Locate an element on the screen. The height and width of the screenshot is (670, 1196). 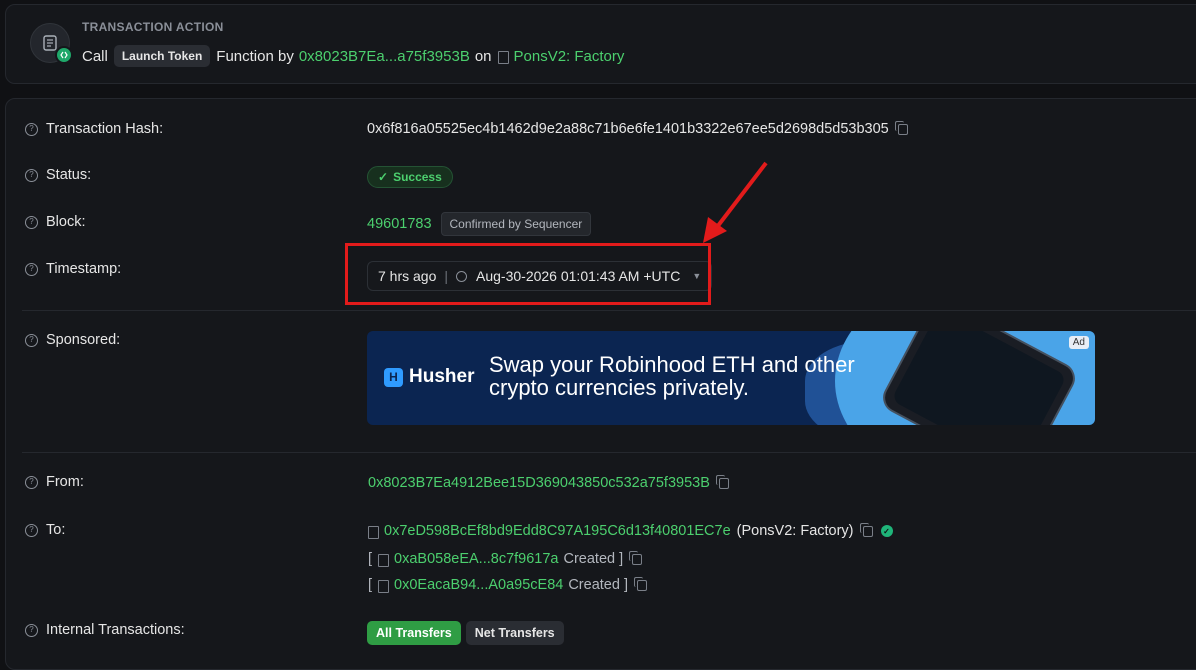
husher-logo-icon: H is located at coordinates (393, 377).